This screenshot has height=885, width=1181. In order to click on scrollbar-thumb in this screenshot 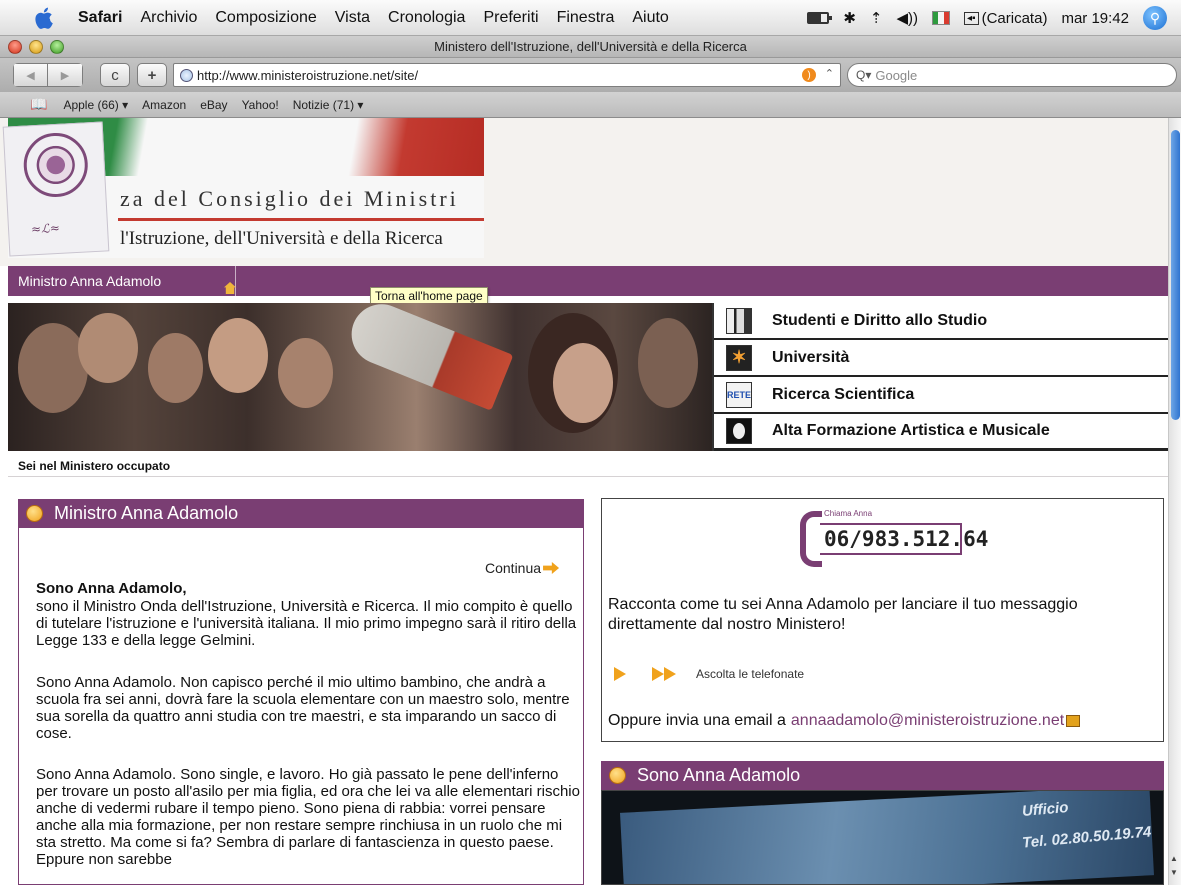, I will do `click(1175, 275)`.